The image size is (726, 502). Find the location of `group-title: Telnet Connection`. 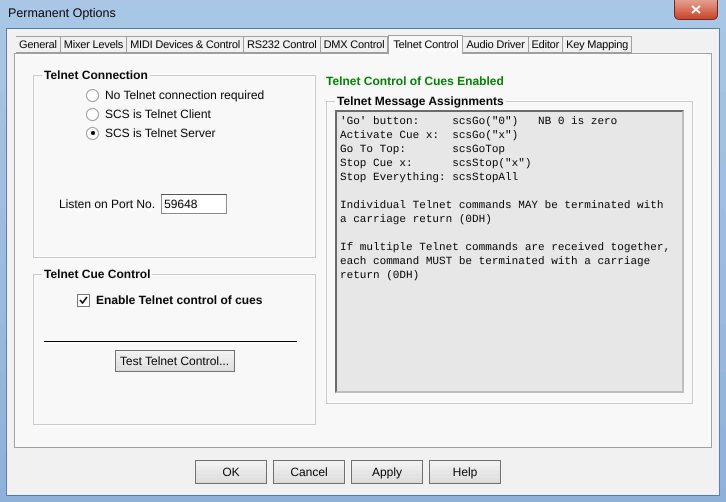

group-title: Telnet Connection is located at coordinates (96, 75).